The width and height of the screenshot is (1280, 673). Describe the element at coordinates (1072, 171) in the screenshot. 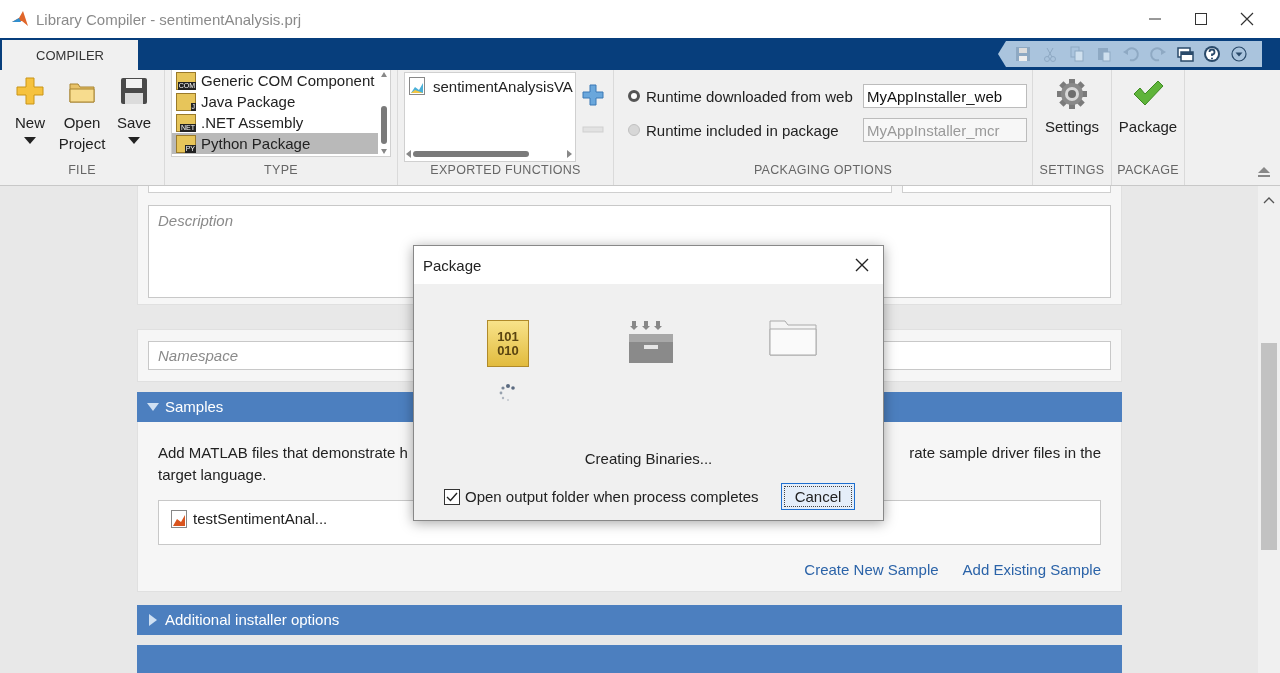

I see `group-label: SETTINGS` at that location.